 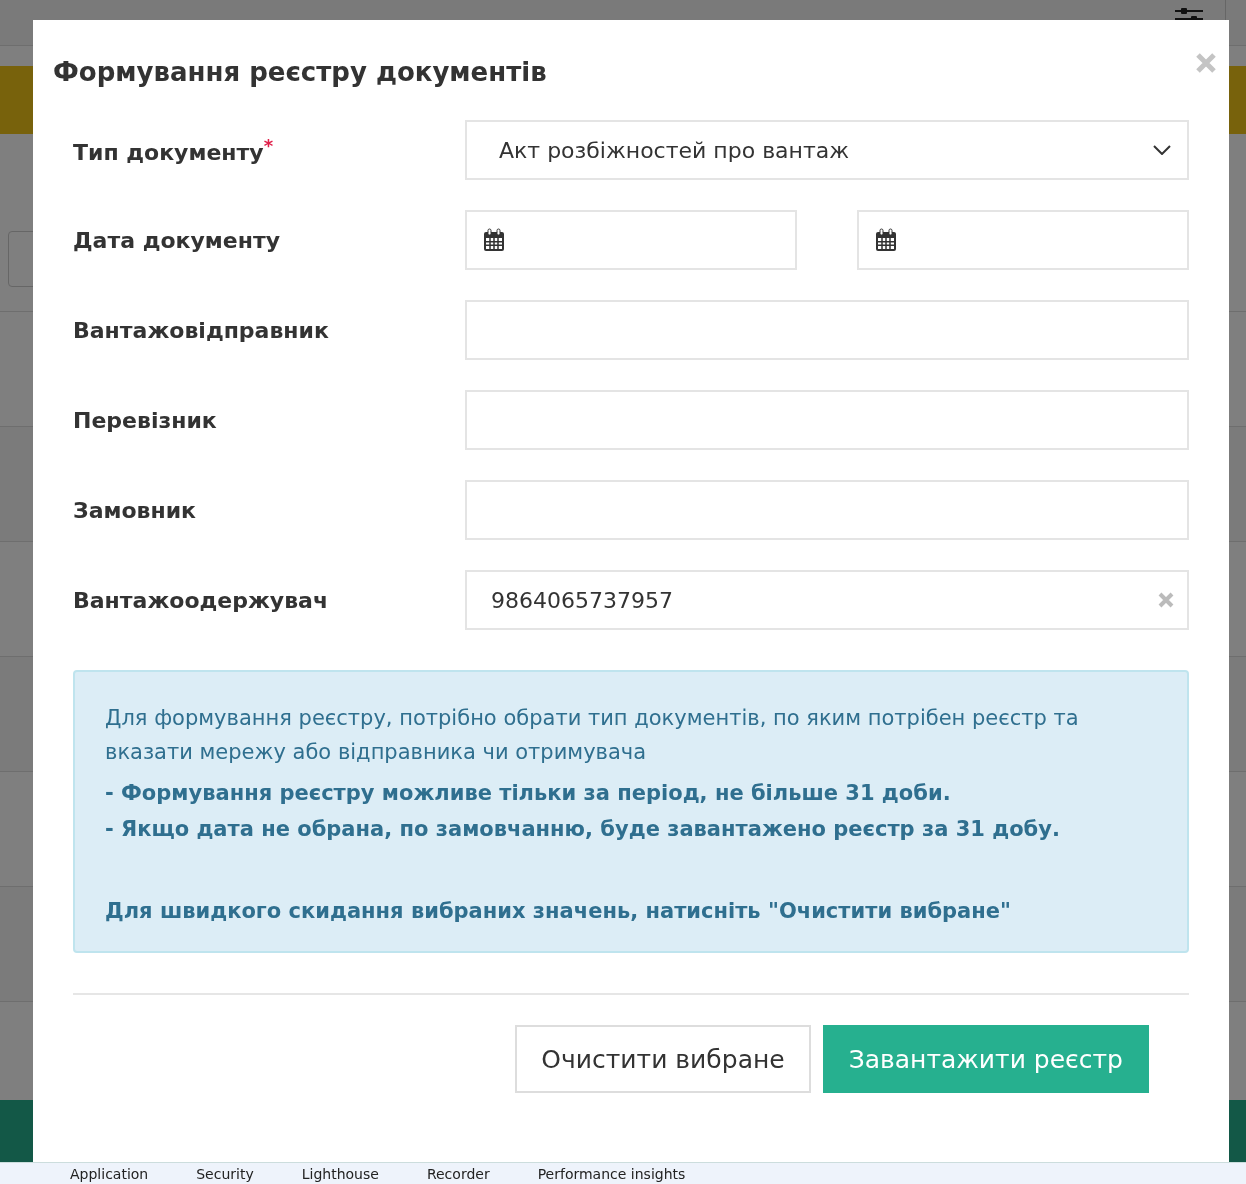 What do you see at coordinates (135, 510) in the screenshot?
I see `field-label: Замовник` at bounding box center [135, 510].